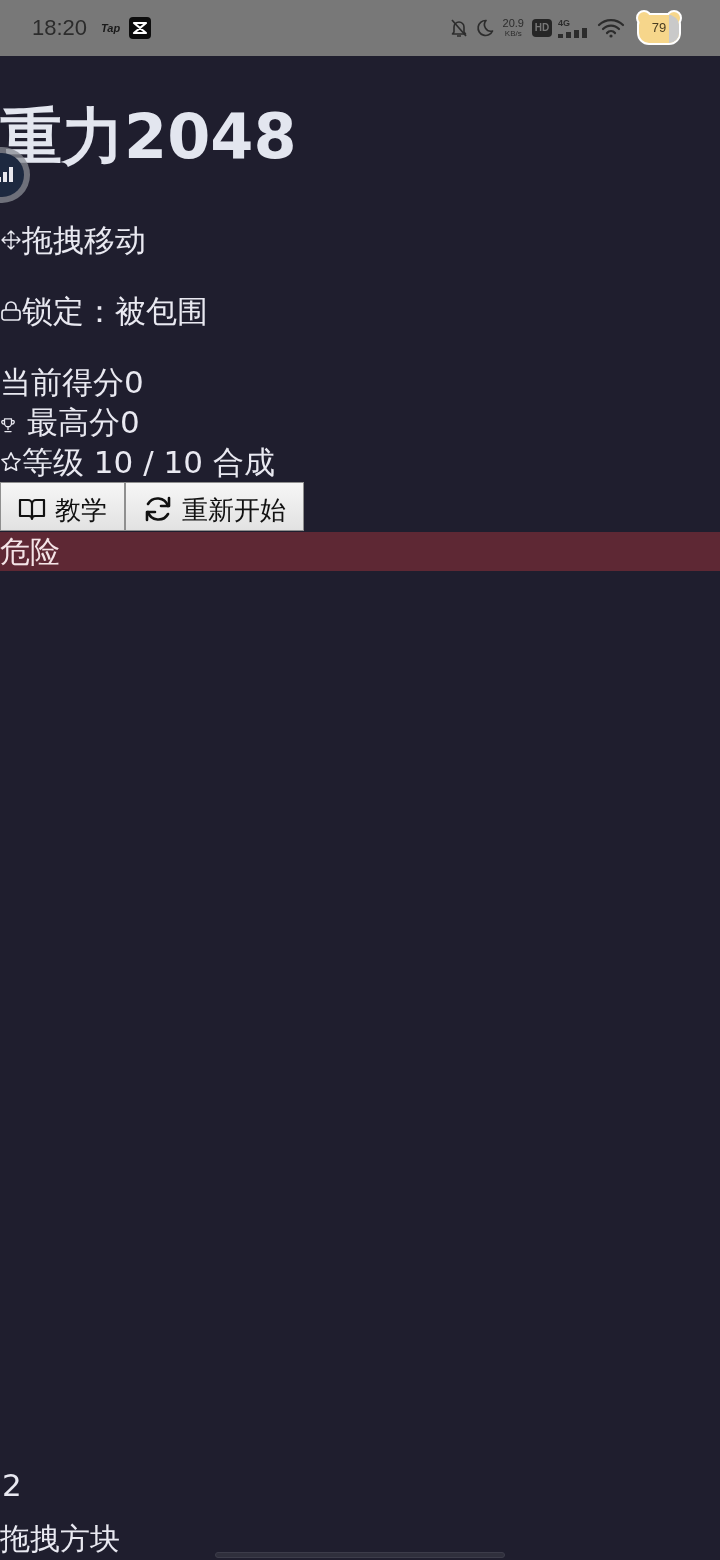 Image resolution: width=720 pixels, height=1560 pixels. I want to click on restart-button: 重新开始, so click(214, 506).